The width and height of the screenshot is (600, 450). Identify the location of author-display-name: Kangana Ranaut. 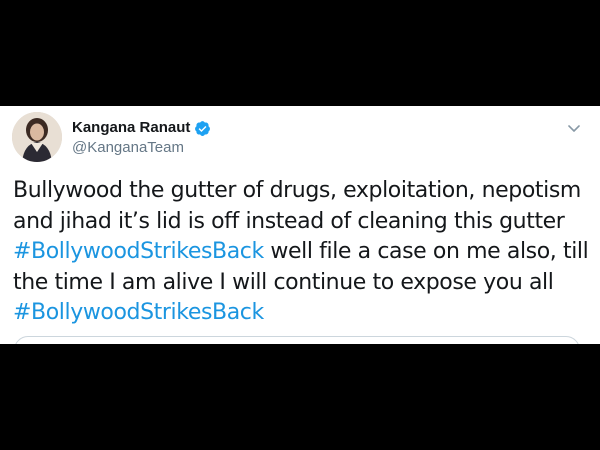
(131, 128).